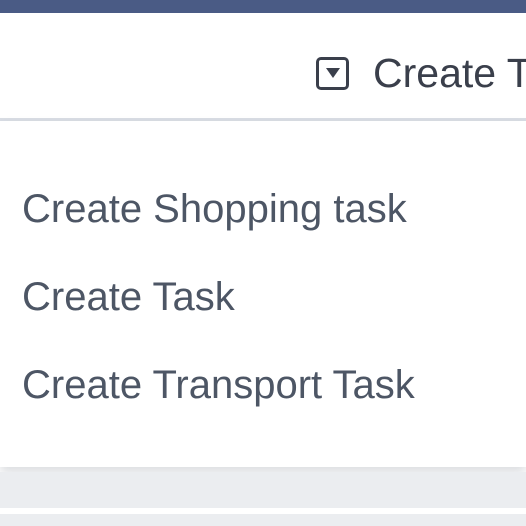  I want to click on top-nav-bar, so click(263, 6).